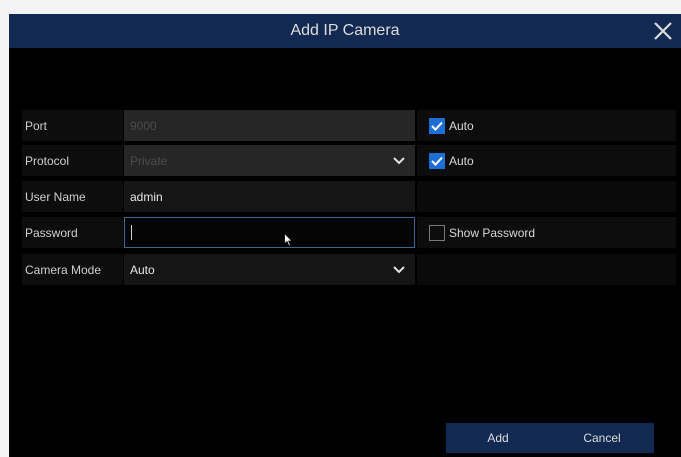  I want to click on port-auto-checkbox, so click(437, 125).